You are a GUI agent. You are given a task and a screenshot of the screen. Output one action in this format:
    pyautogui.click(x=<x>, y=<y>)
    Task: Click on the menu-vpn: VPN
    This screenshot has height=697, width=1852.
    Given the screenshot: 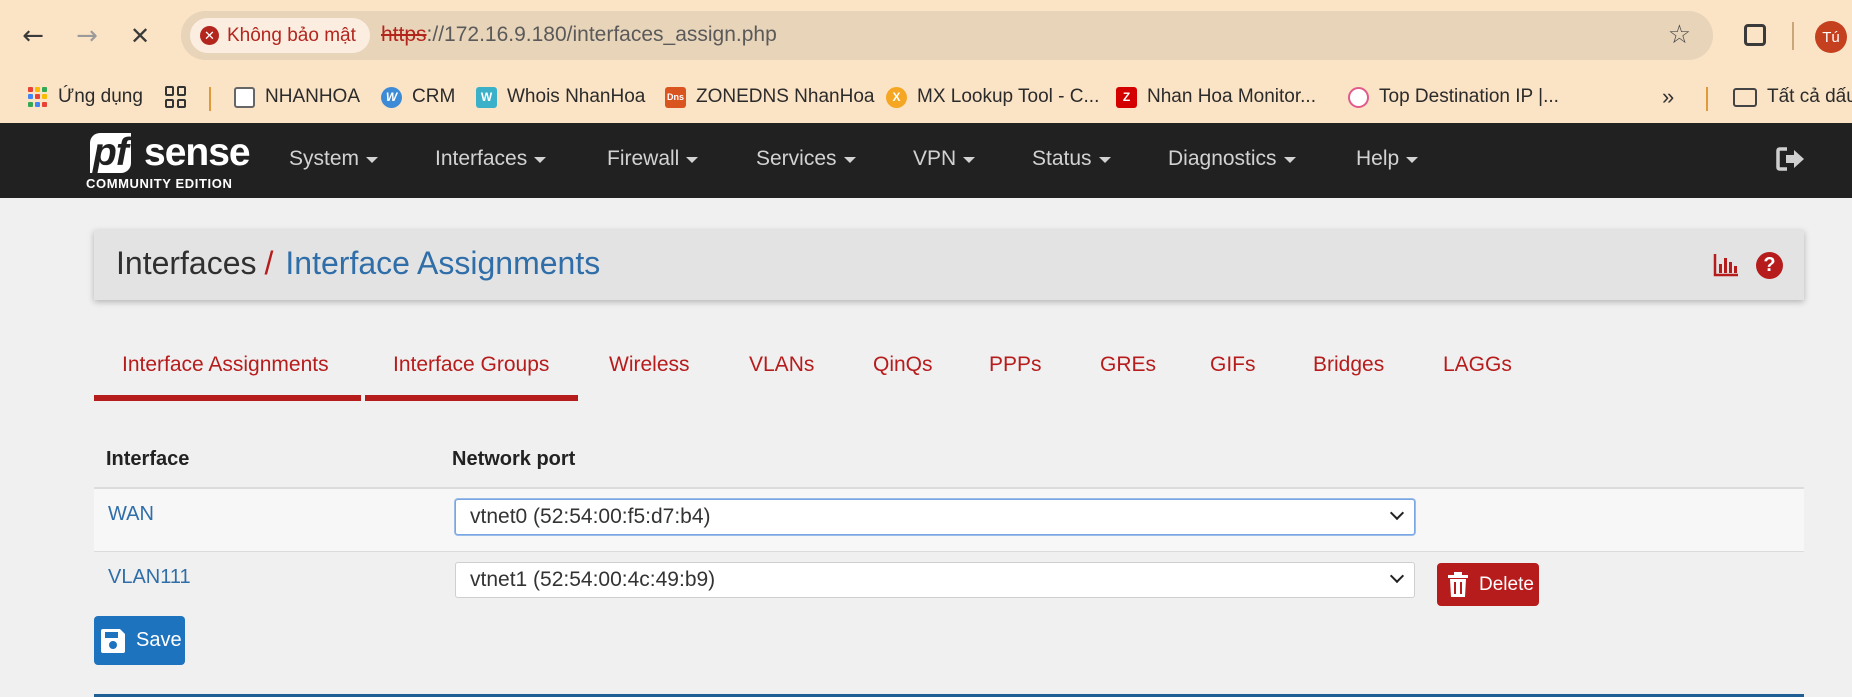 What is the action you would take?
    pyautogui.click(x=944, y=159)
    